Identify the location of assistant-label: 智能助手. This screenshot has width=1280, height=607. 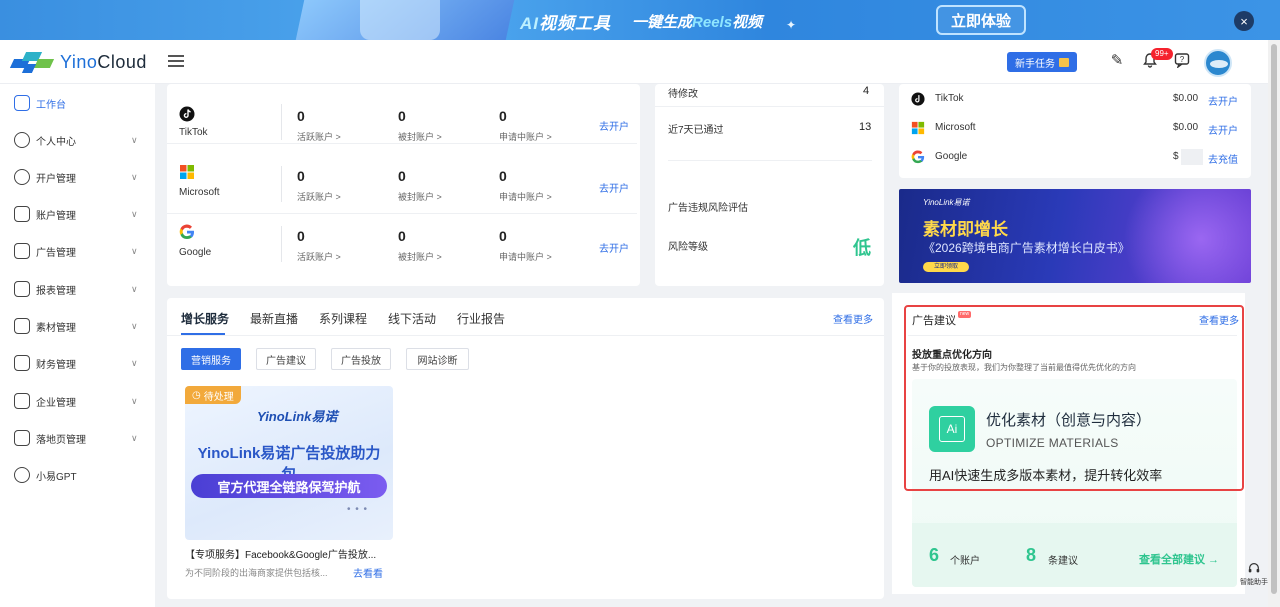
(1254, 582).